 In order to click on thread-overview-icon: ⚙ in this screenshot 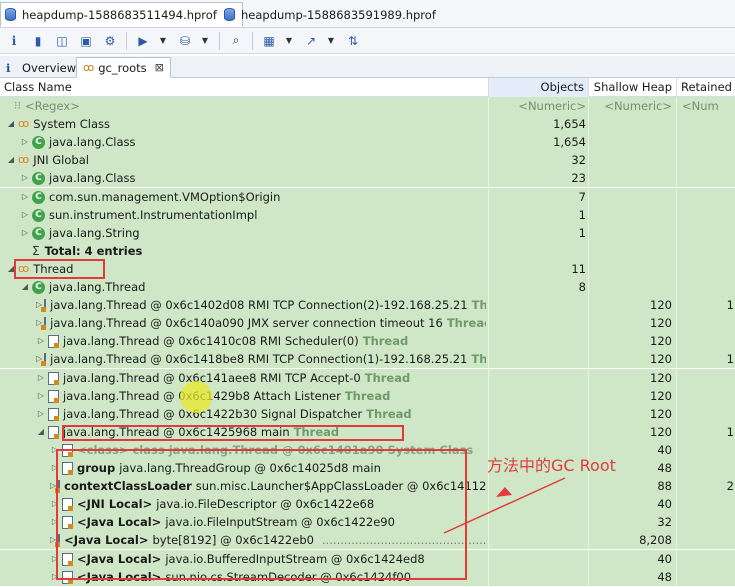, I will do `click(110, 41)`.